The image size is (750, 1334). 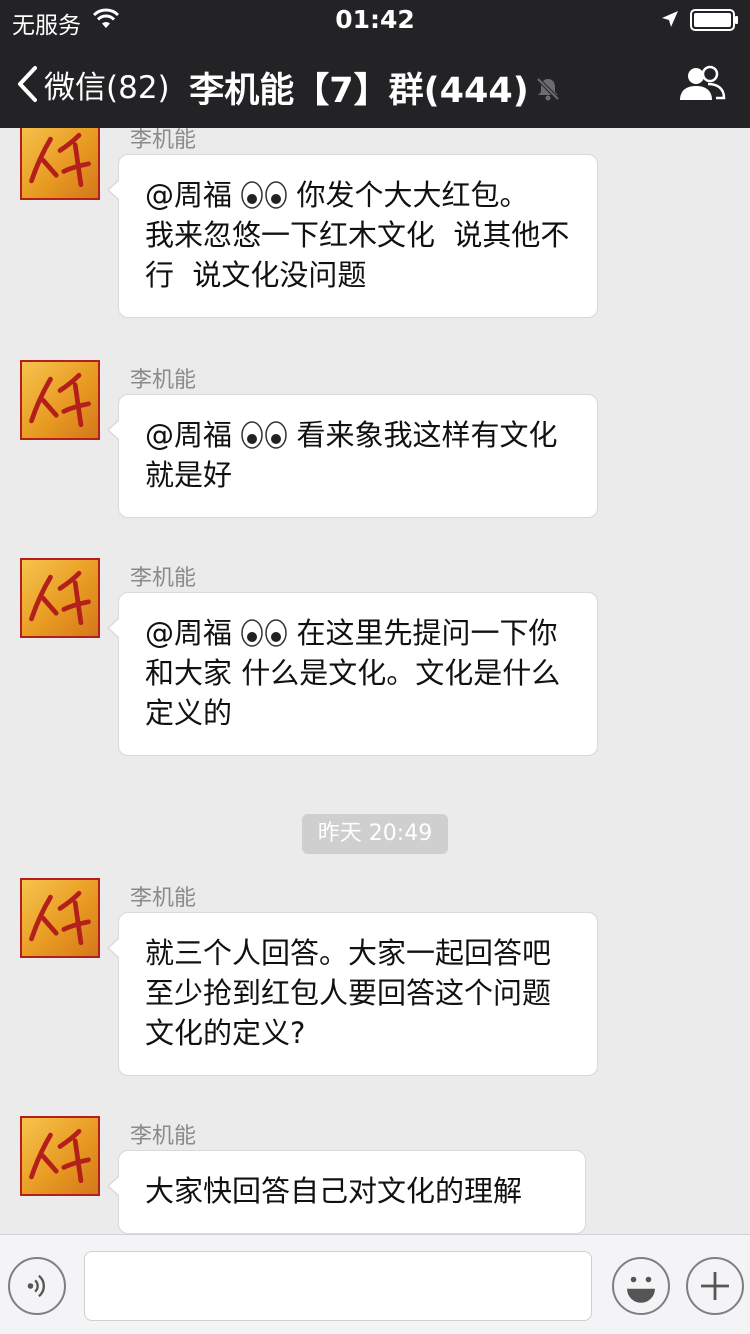 What do you see at coordinates (641, 1289) in the screenshot?
I see `smiley-icon` at bounding box center [641, 1289].